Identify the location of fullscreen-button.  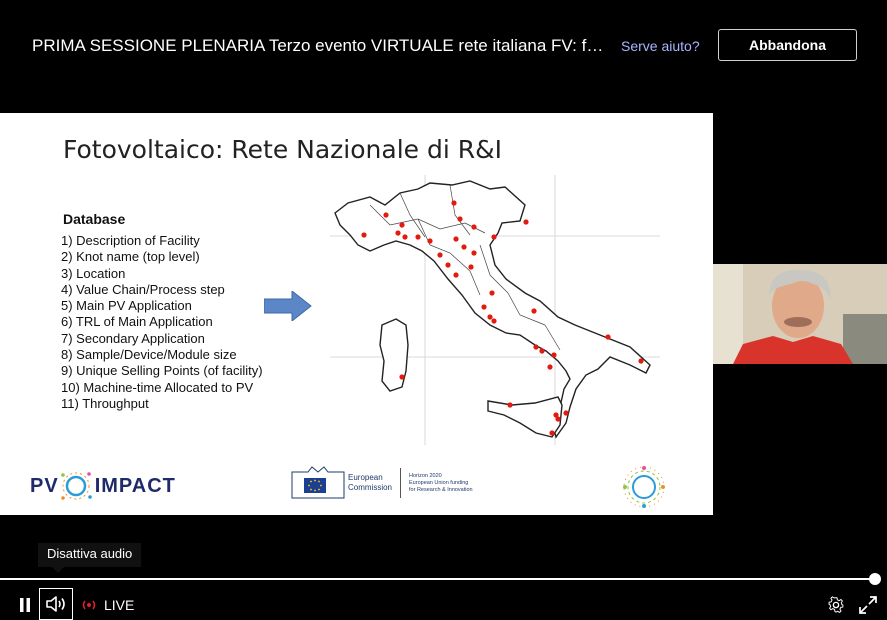
(868, 605).